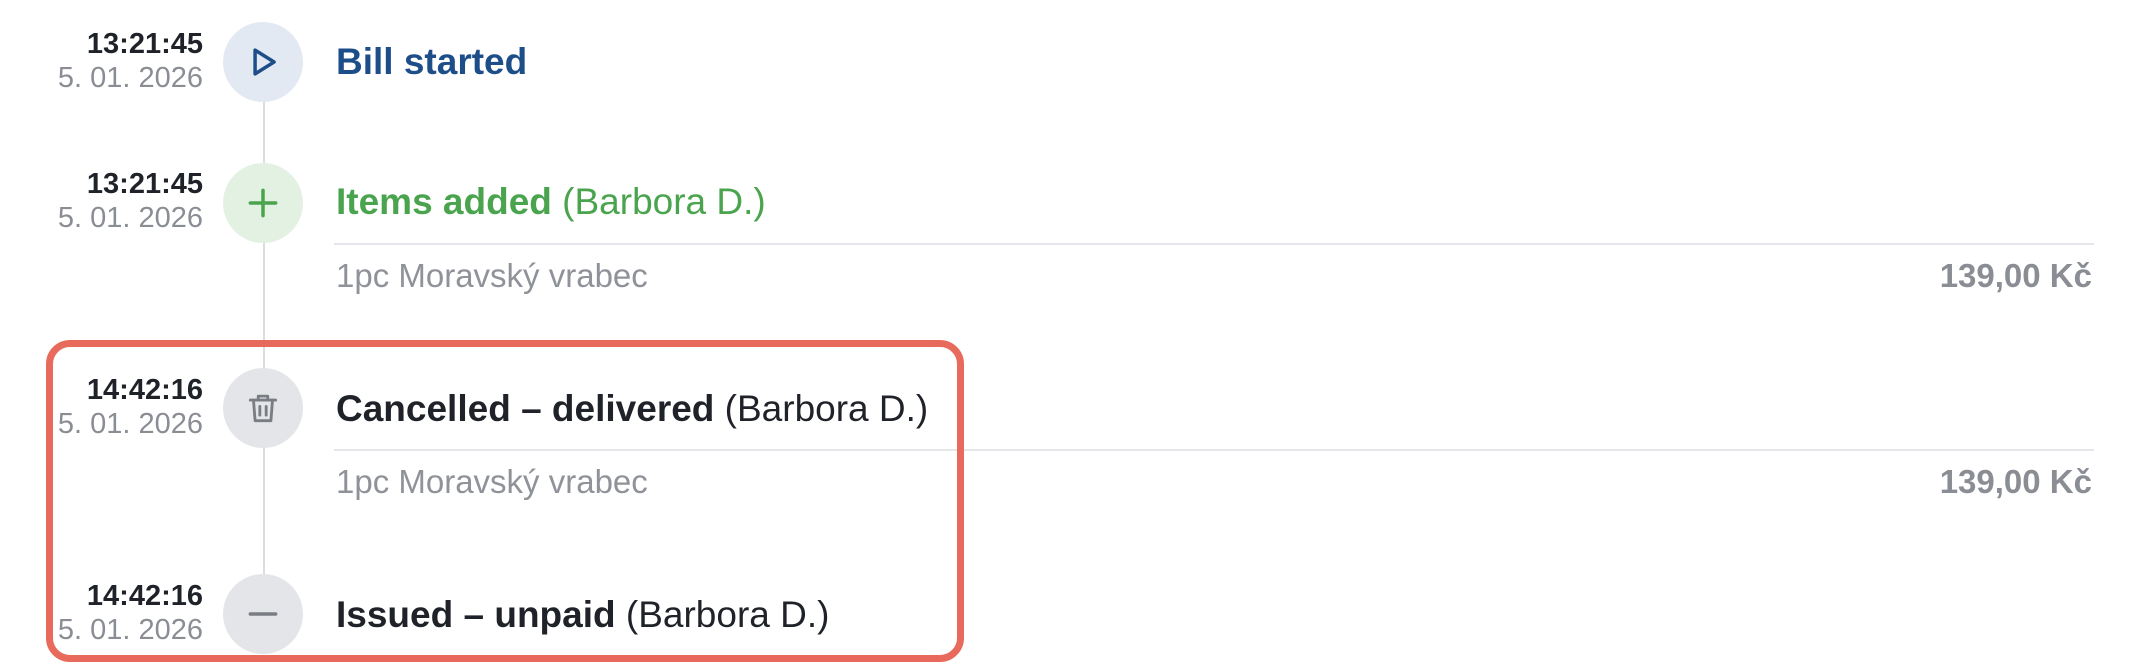  What do you see at coordinates (658, 201) in the screenshot?
I see `event-title-user: (Barbora D.)` at bounding box center [658, 201].